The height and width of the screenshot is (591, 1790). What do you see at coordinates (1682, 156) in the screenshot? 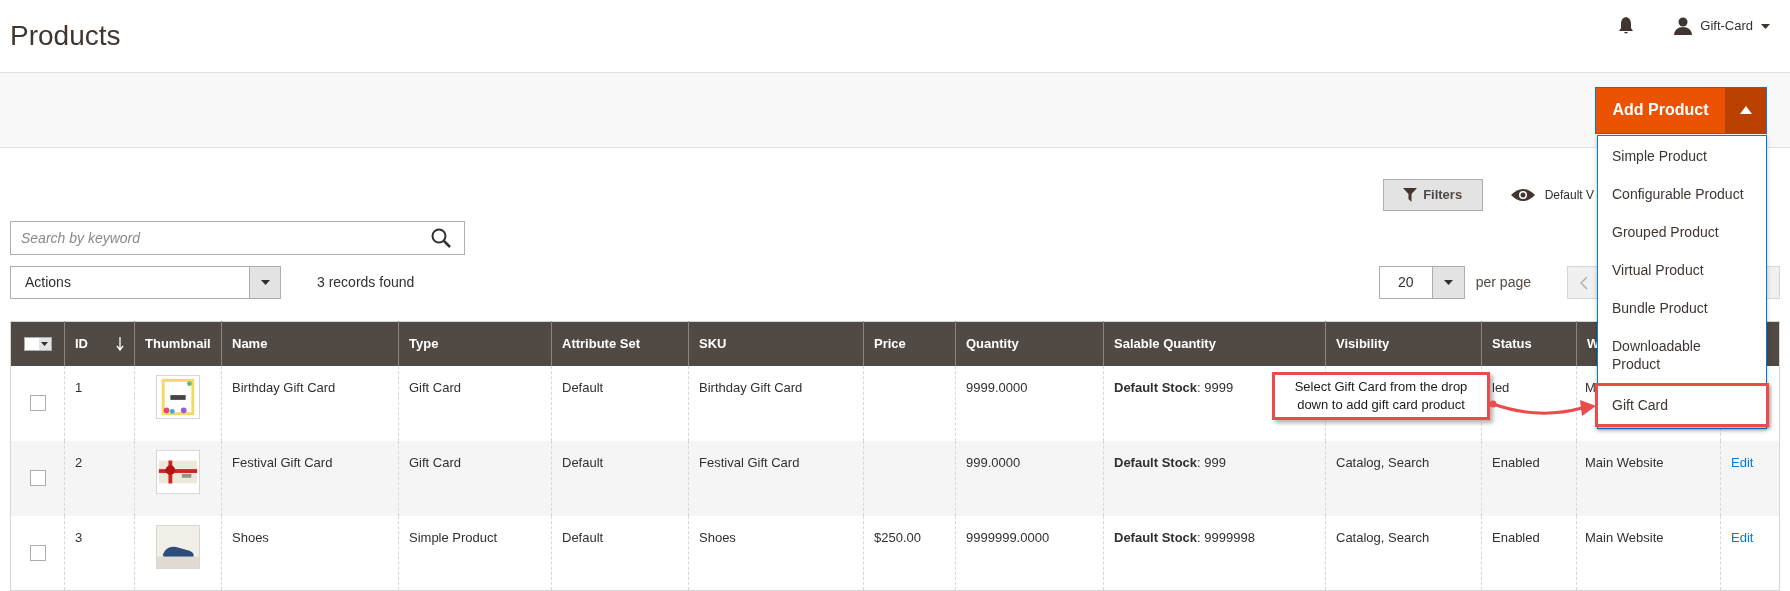
I see `menu-item: Simple Product` at bounding box center [1682, 156].